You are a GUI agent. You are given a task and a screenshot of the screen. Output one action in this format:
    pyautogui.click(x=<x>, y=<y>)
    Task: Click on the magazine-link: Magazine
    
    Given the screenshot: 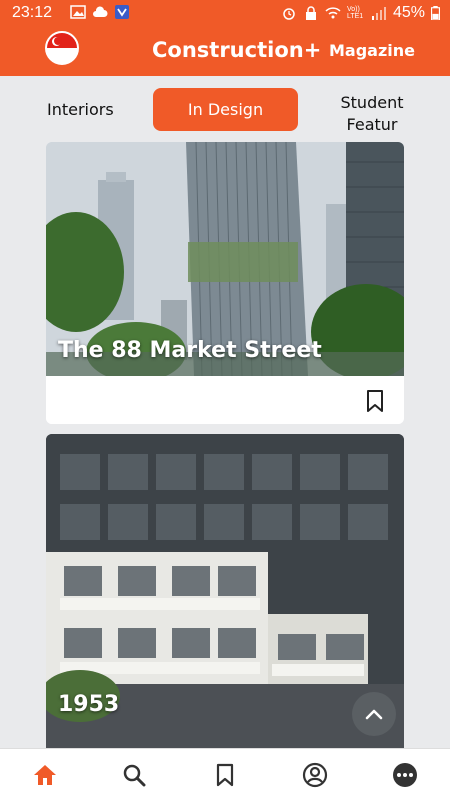 What is the action you would take?
    pyautogui.click(x=372, y=50)
    